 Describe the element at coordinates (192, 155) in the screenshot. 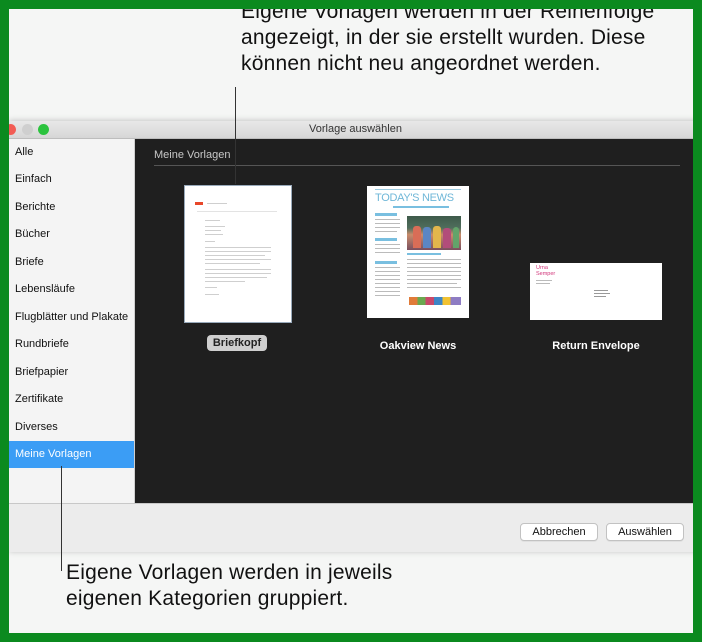

I see `section-heading: Meine Vorlagen` at that location.